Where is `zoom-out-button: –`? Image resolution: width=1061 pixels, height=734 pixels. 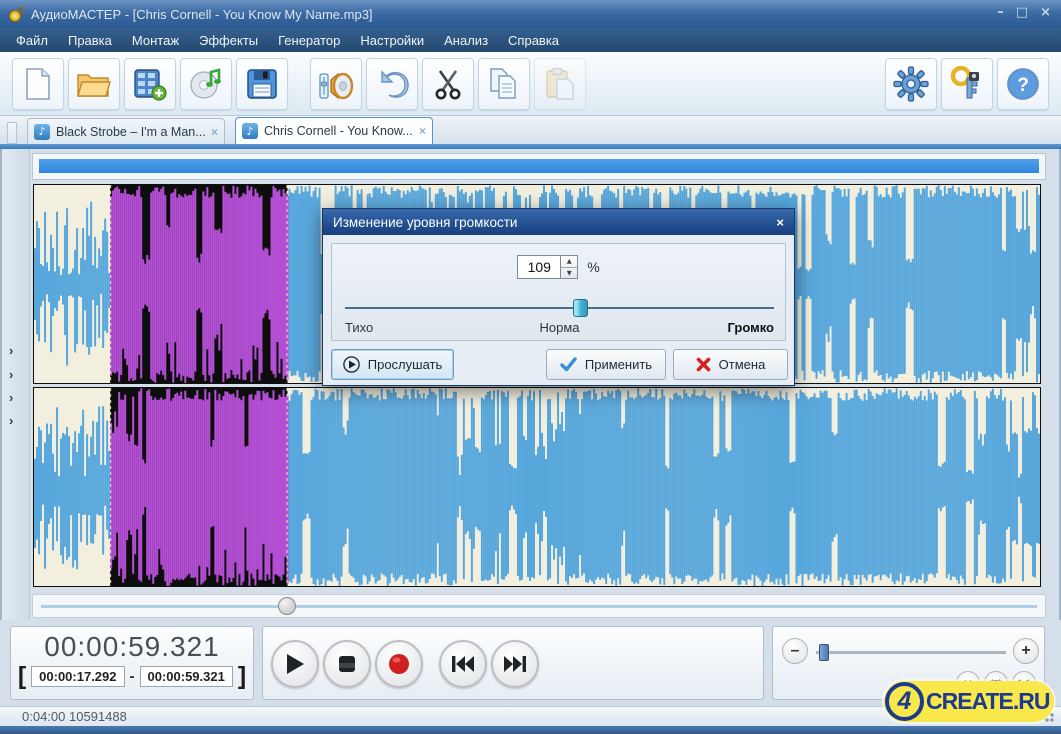 zoom-out-button: – is located at coordinates (795, 651).